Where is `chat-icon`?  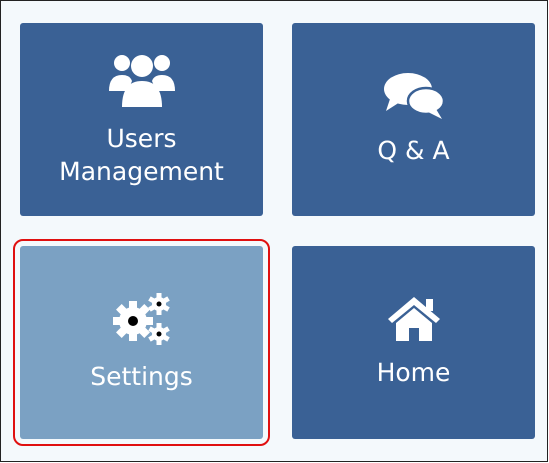
chat-icon is located at coordinates (414, 96).